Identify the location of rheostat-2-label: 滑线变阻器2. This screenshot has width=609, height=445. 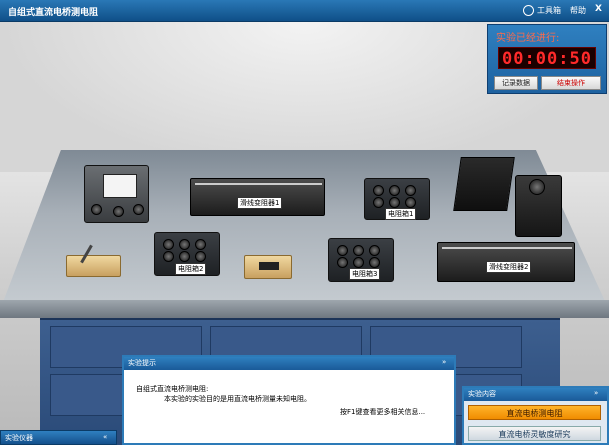
(509, 267).